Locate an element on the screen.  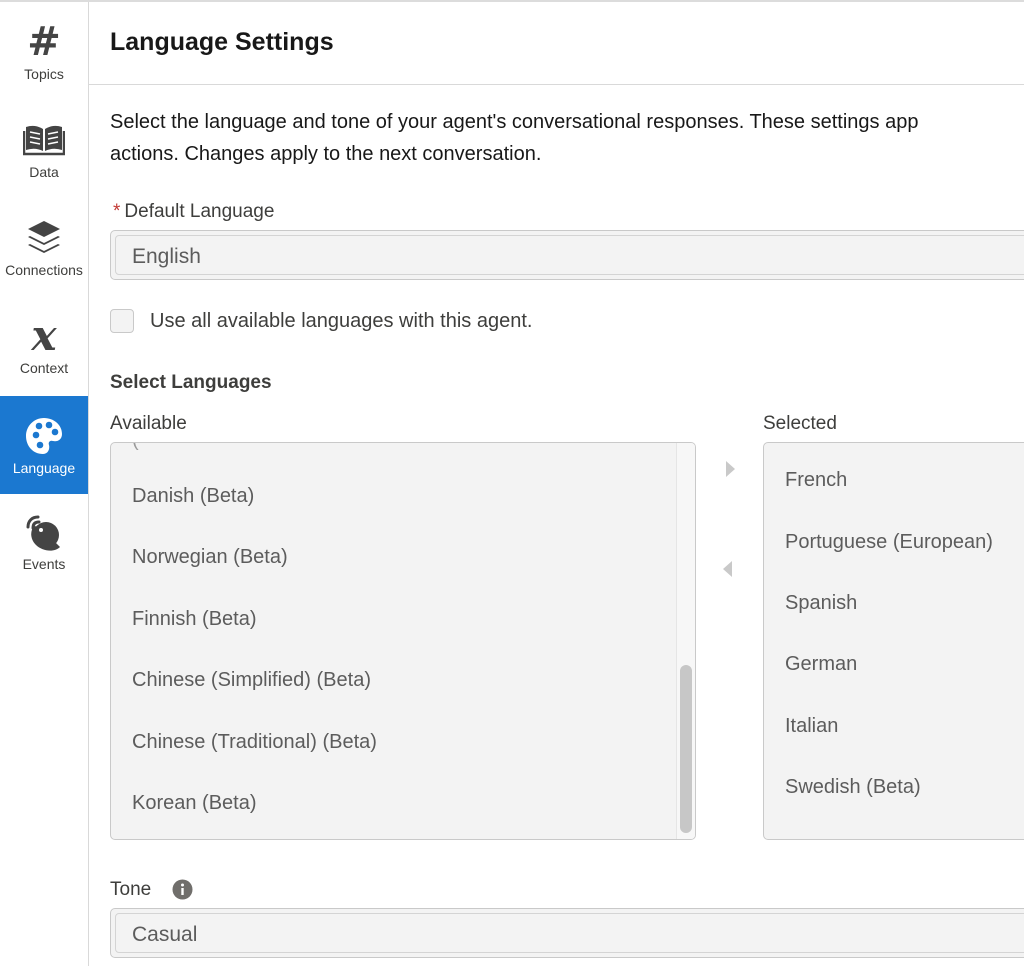
list-item: Chinese (Traditional) (Beta) is located at coordinates (254, 742).